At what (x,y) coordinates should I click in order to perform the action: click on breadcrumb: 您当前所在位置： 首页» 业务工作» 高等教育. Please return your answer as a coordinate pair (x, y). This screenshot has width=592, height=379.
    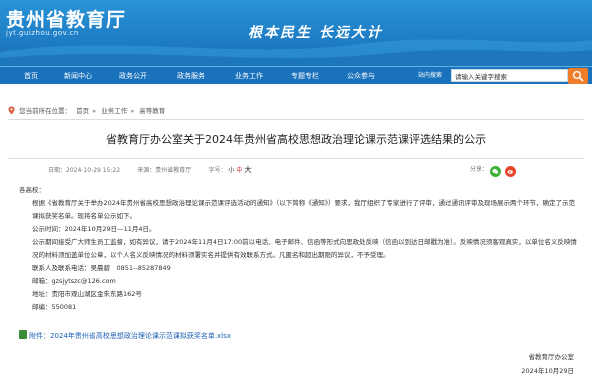
    Looking at the image, I should click on (88, 111).